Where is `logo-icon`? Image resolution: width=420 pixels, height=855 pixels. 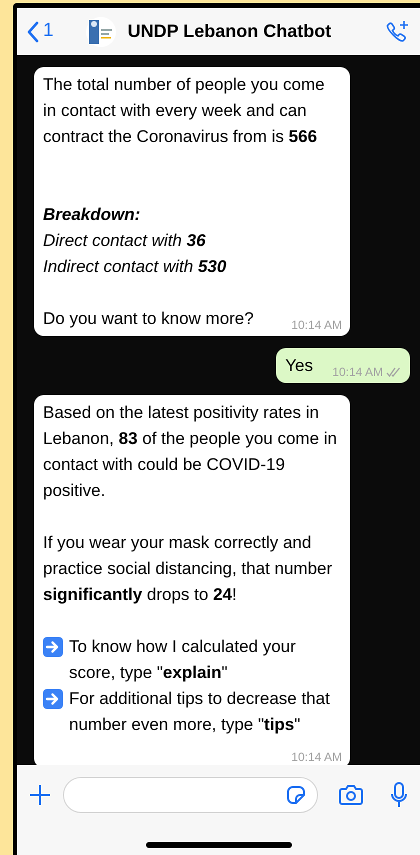 logo-icon is located at coordinates (101, 31).